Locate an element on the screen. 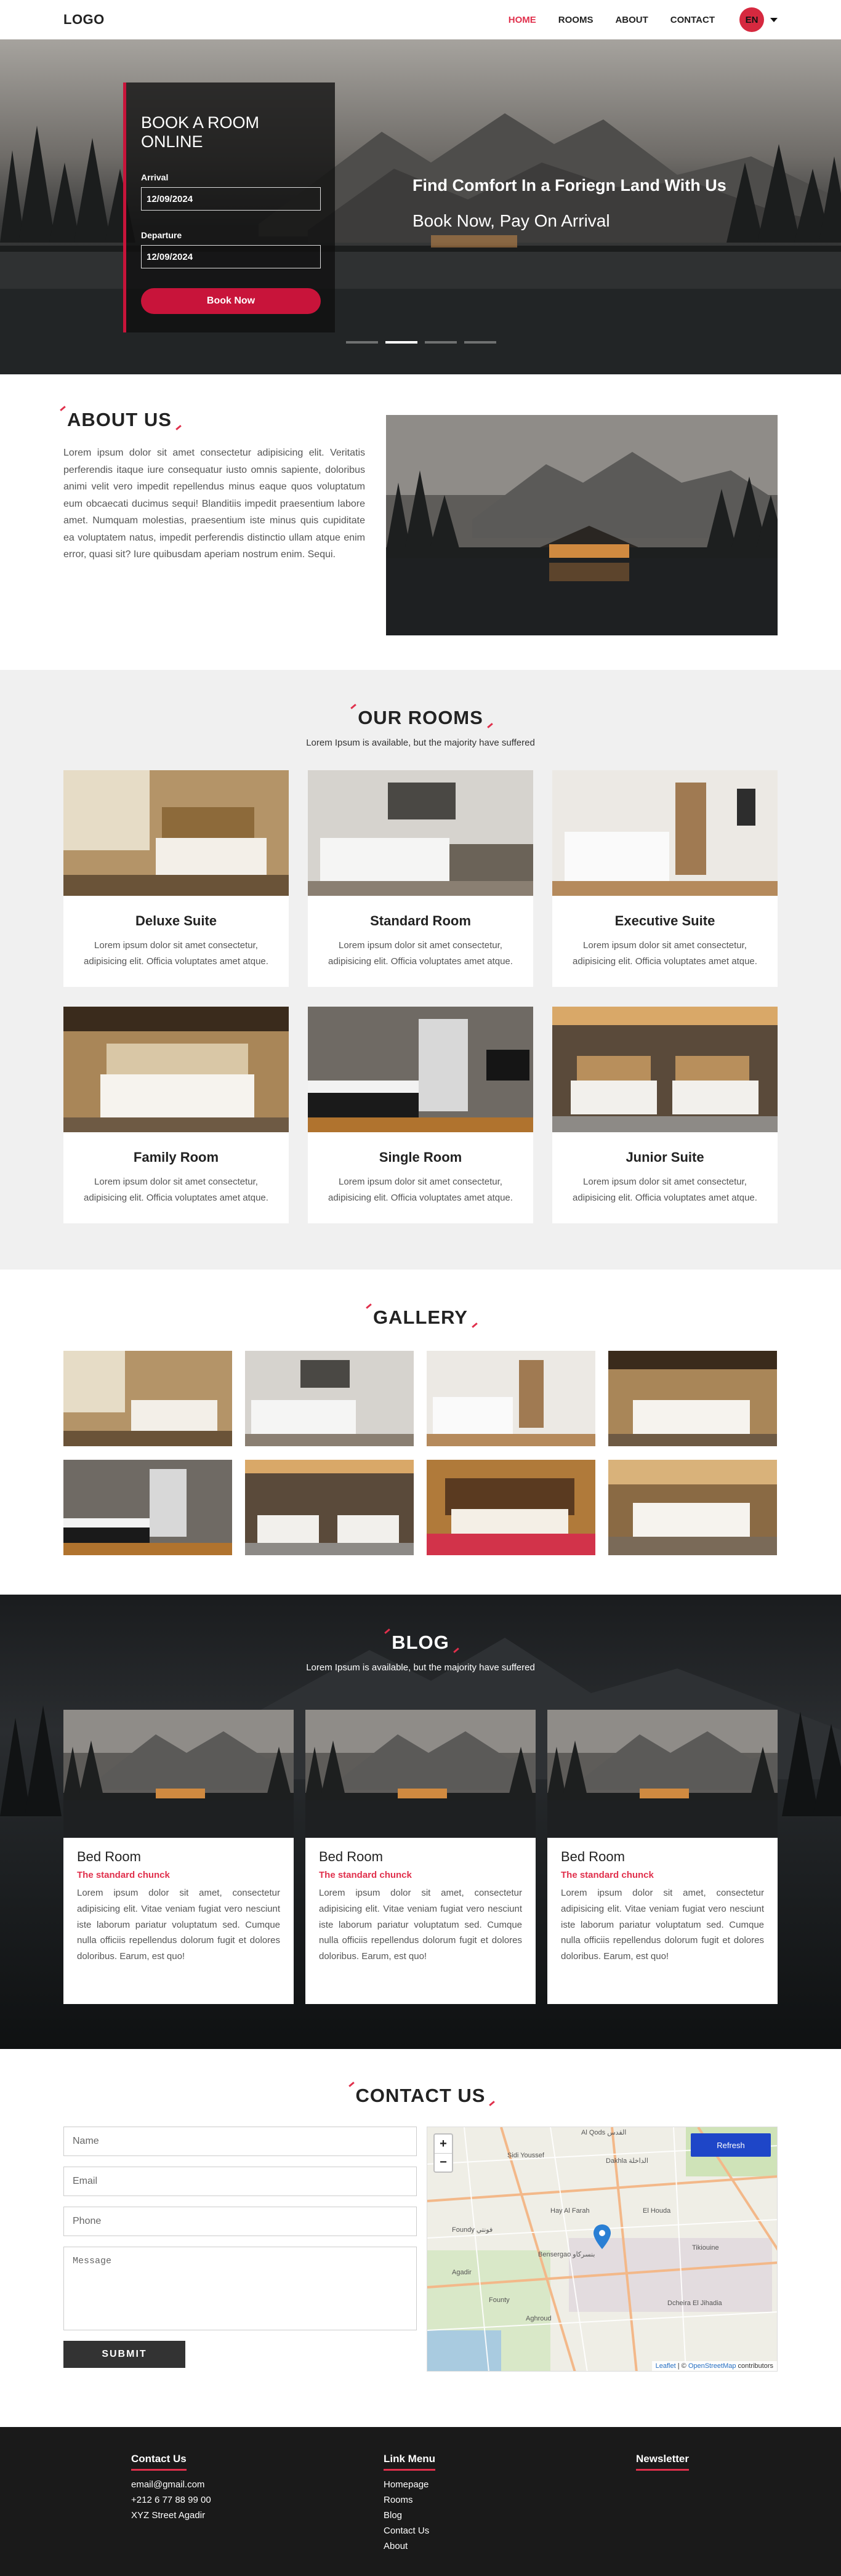  arrival-label: Arrival is located at coordinates (155, 177).